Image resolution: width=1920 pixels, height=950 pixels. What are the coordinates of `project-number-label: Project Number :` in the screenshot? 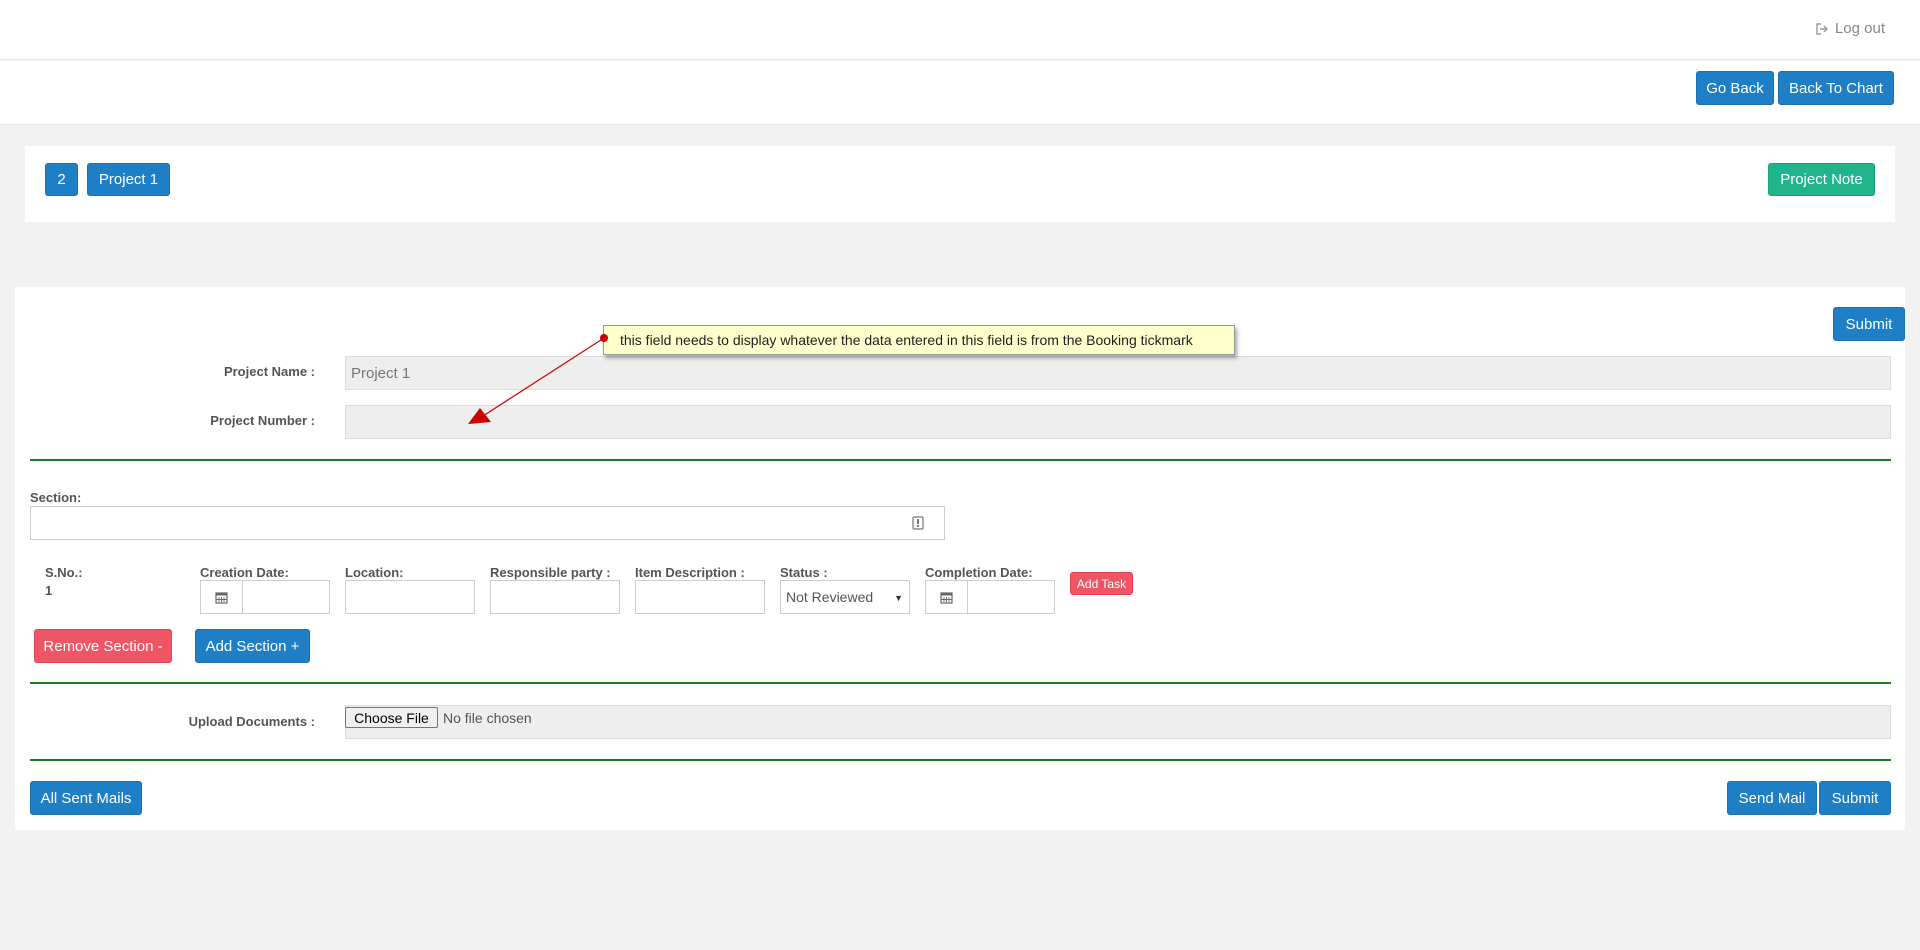 It's located at (262, 420).